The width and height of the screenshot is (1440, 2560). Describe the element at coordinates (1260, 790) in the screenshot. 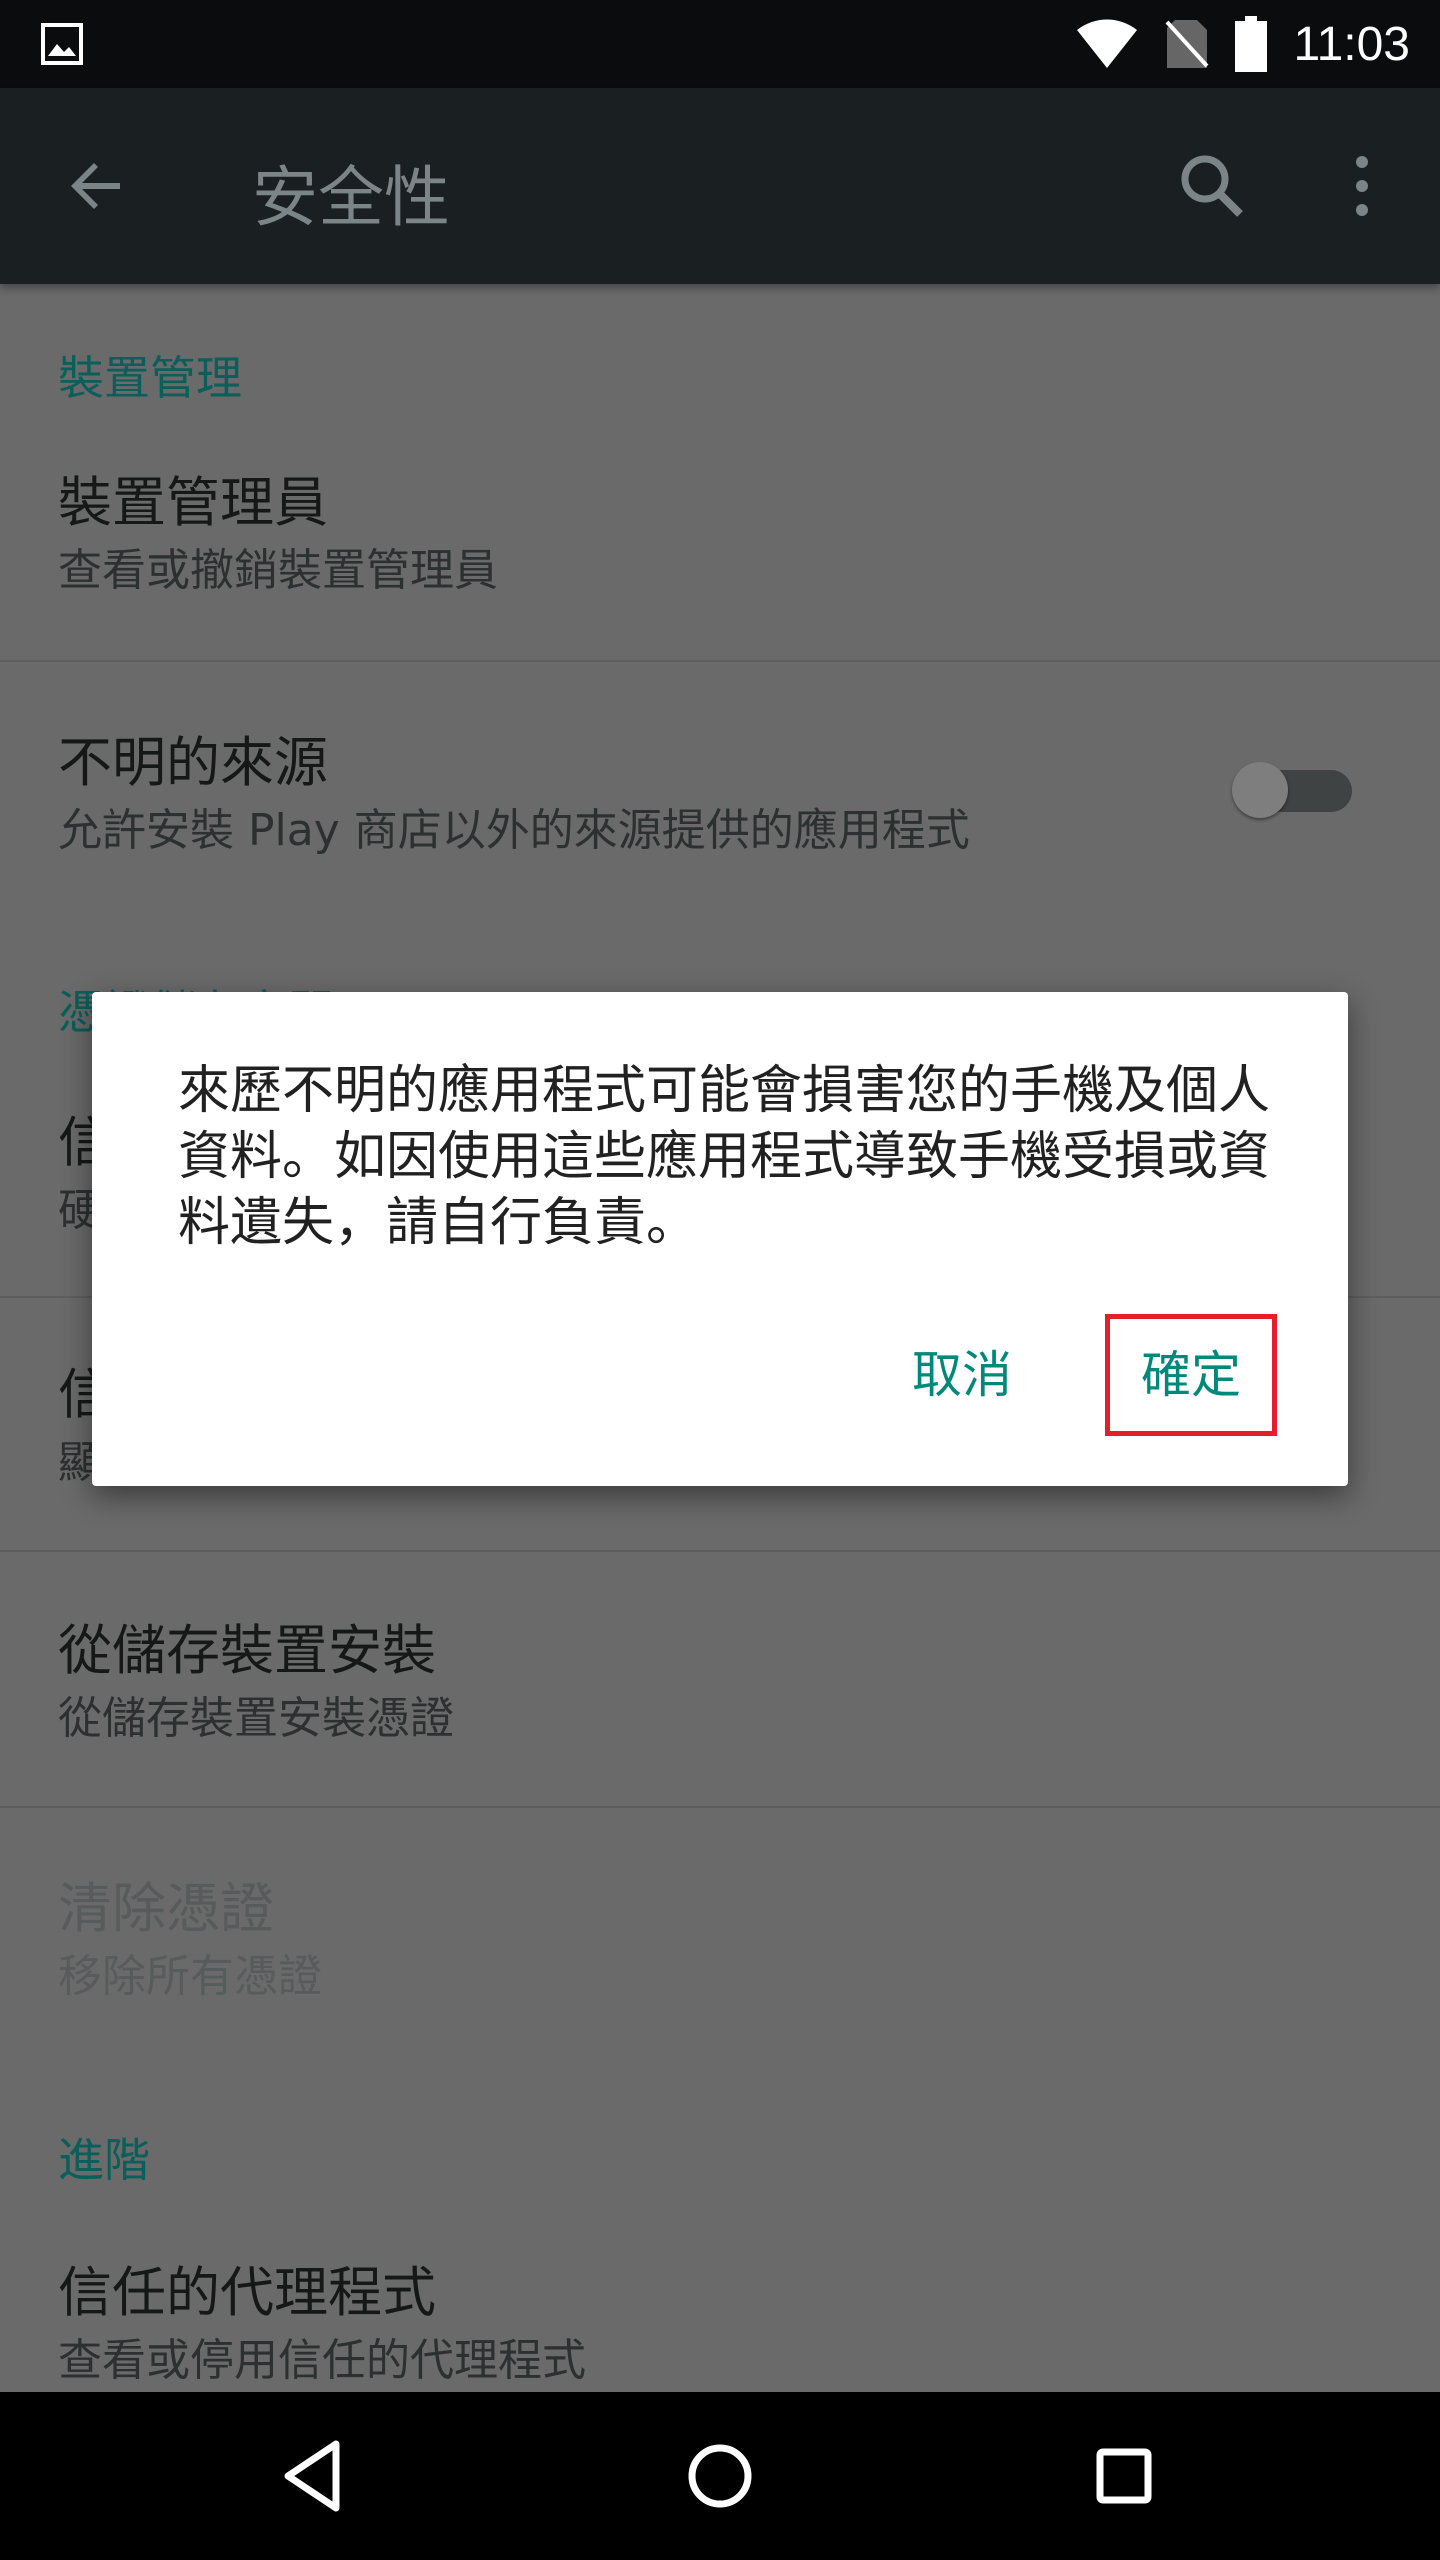

I see `toggle-thumb` at that location.